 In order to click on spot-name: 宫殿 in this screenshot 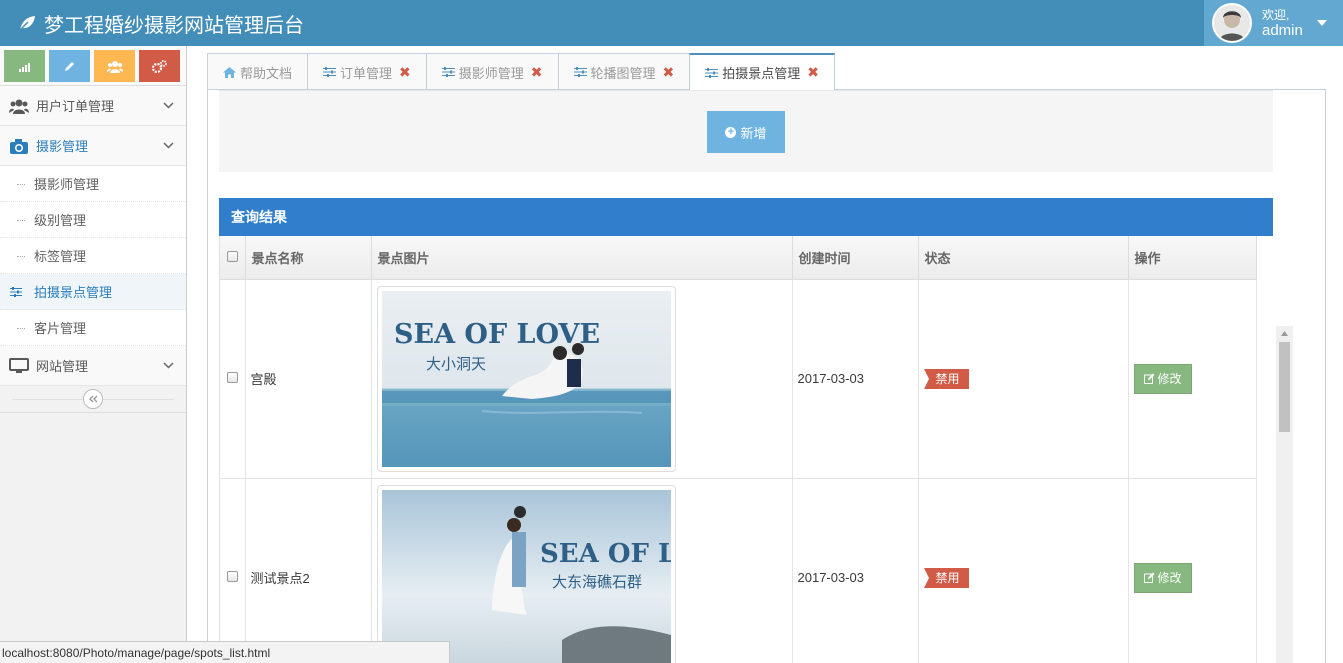, I will do `click(308, 379)`.